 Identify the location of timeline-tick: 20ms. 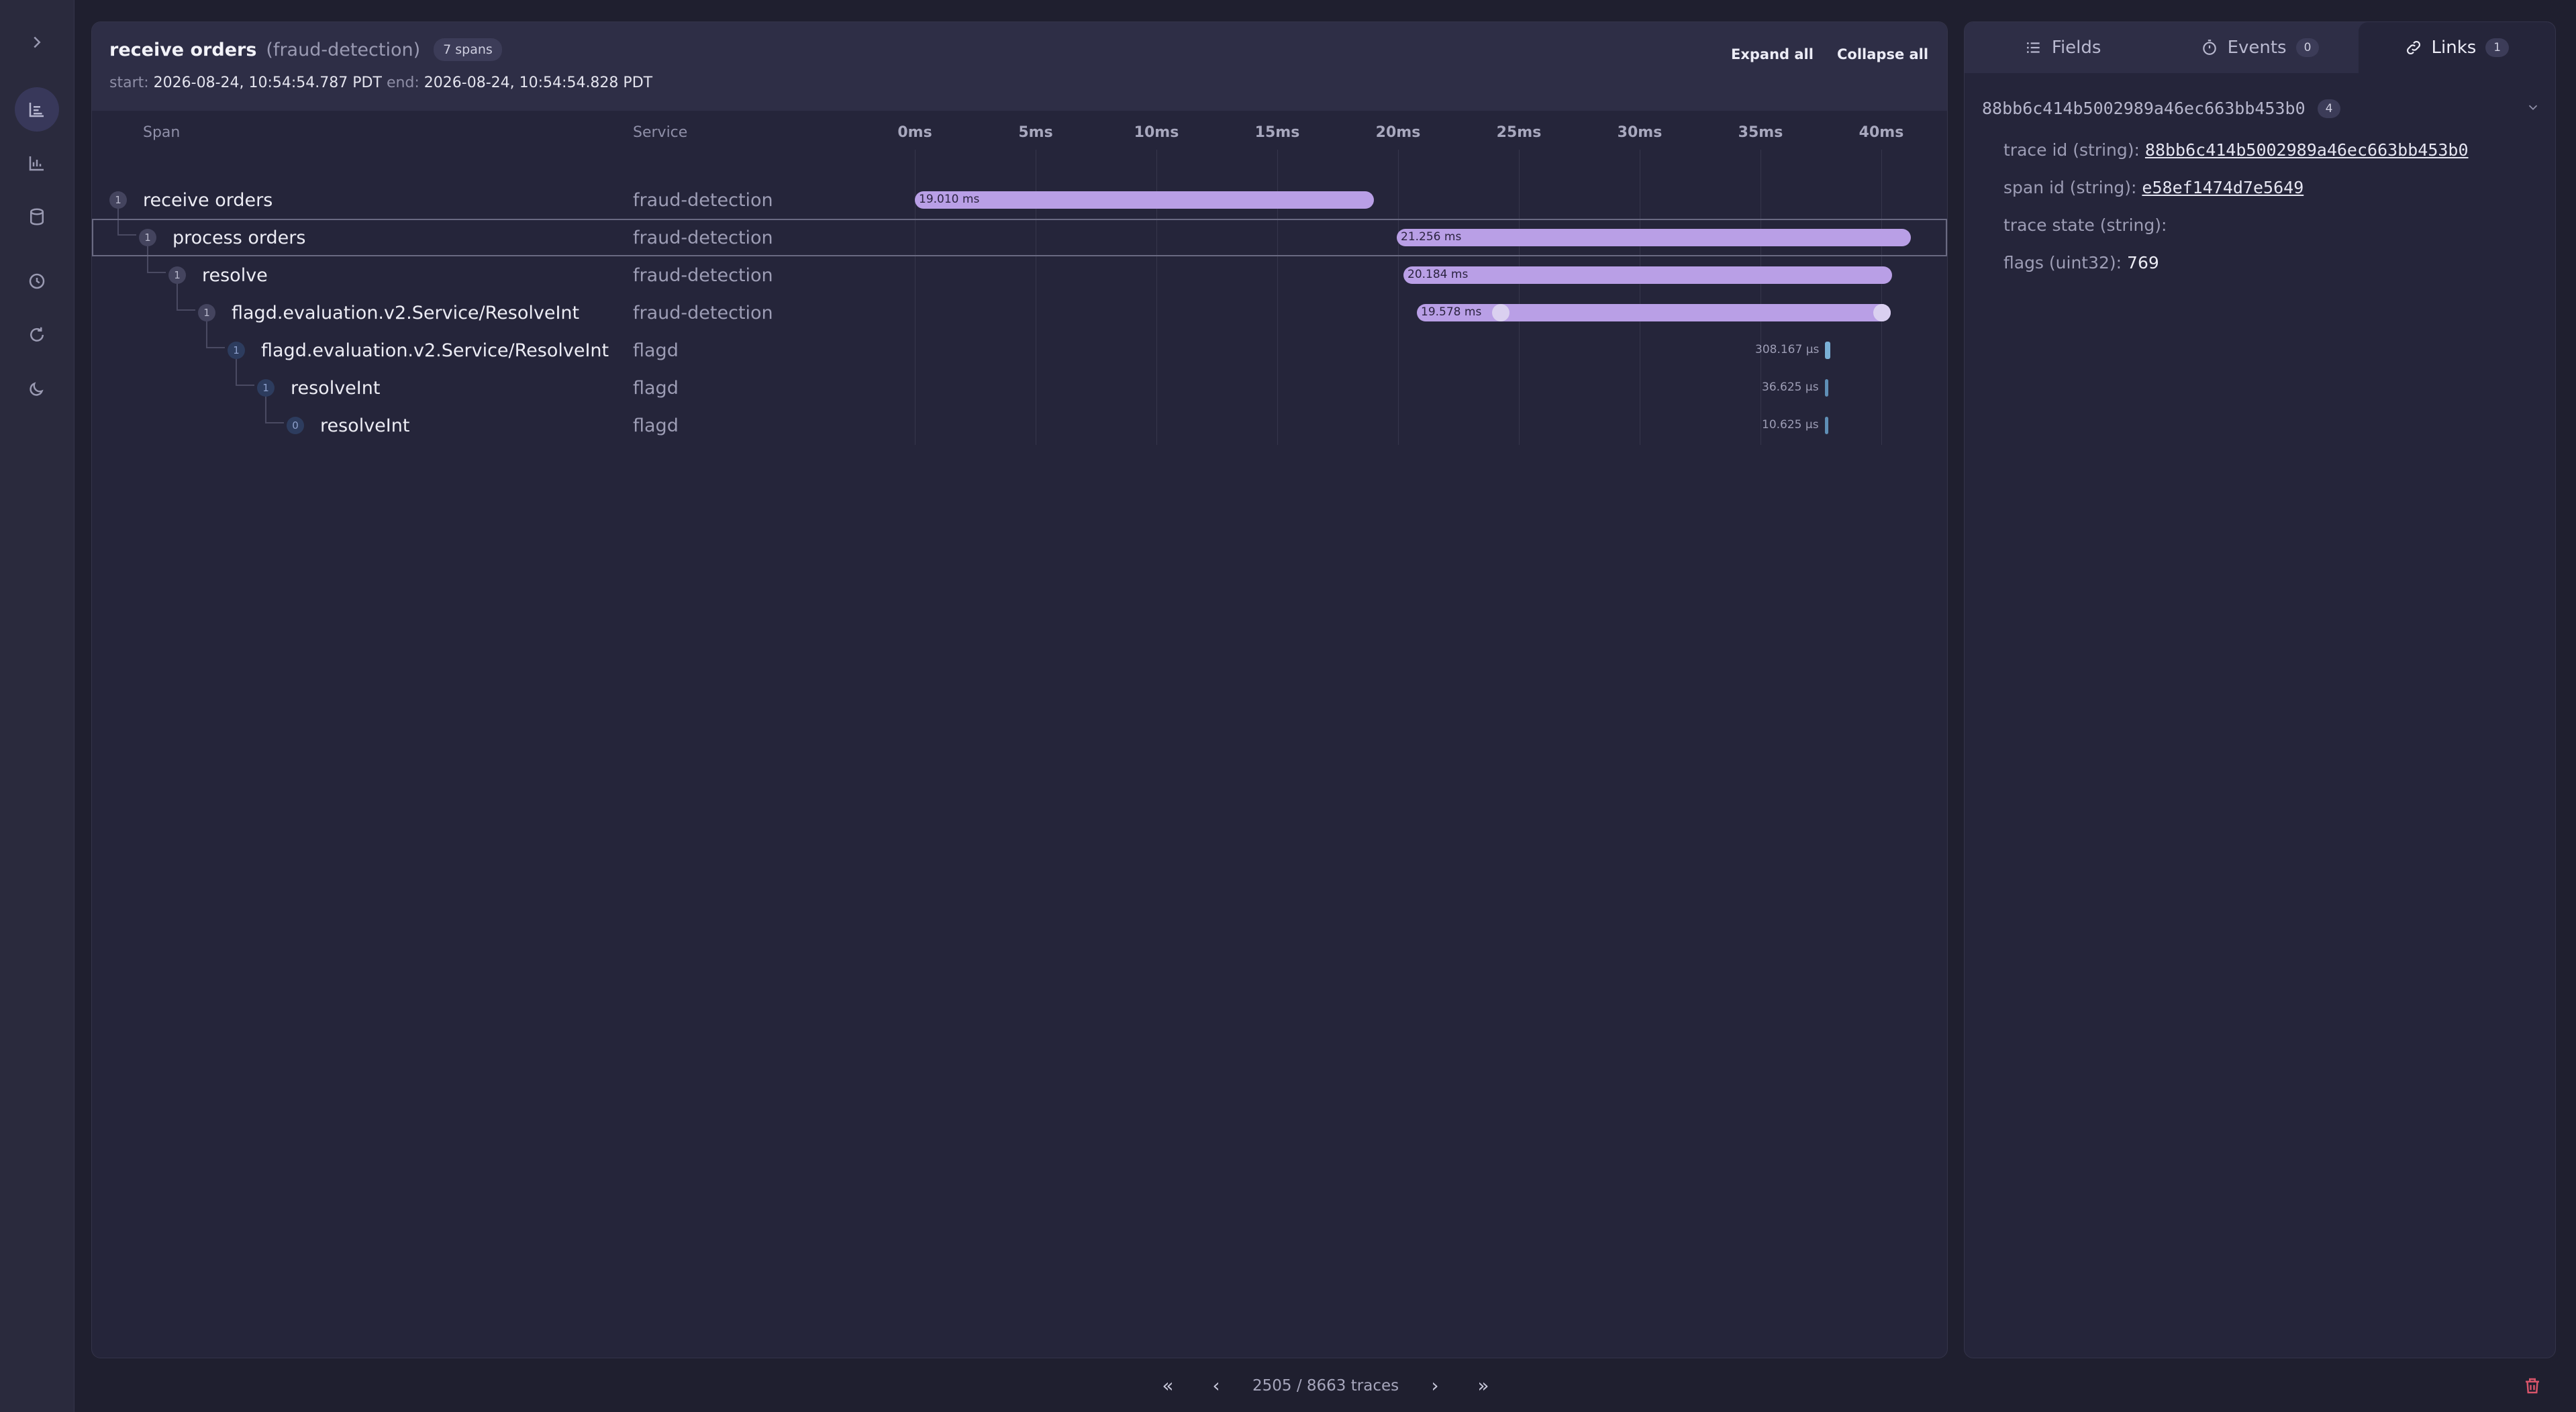
(1398, 133).